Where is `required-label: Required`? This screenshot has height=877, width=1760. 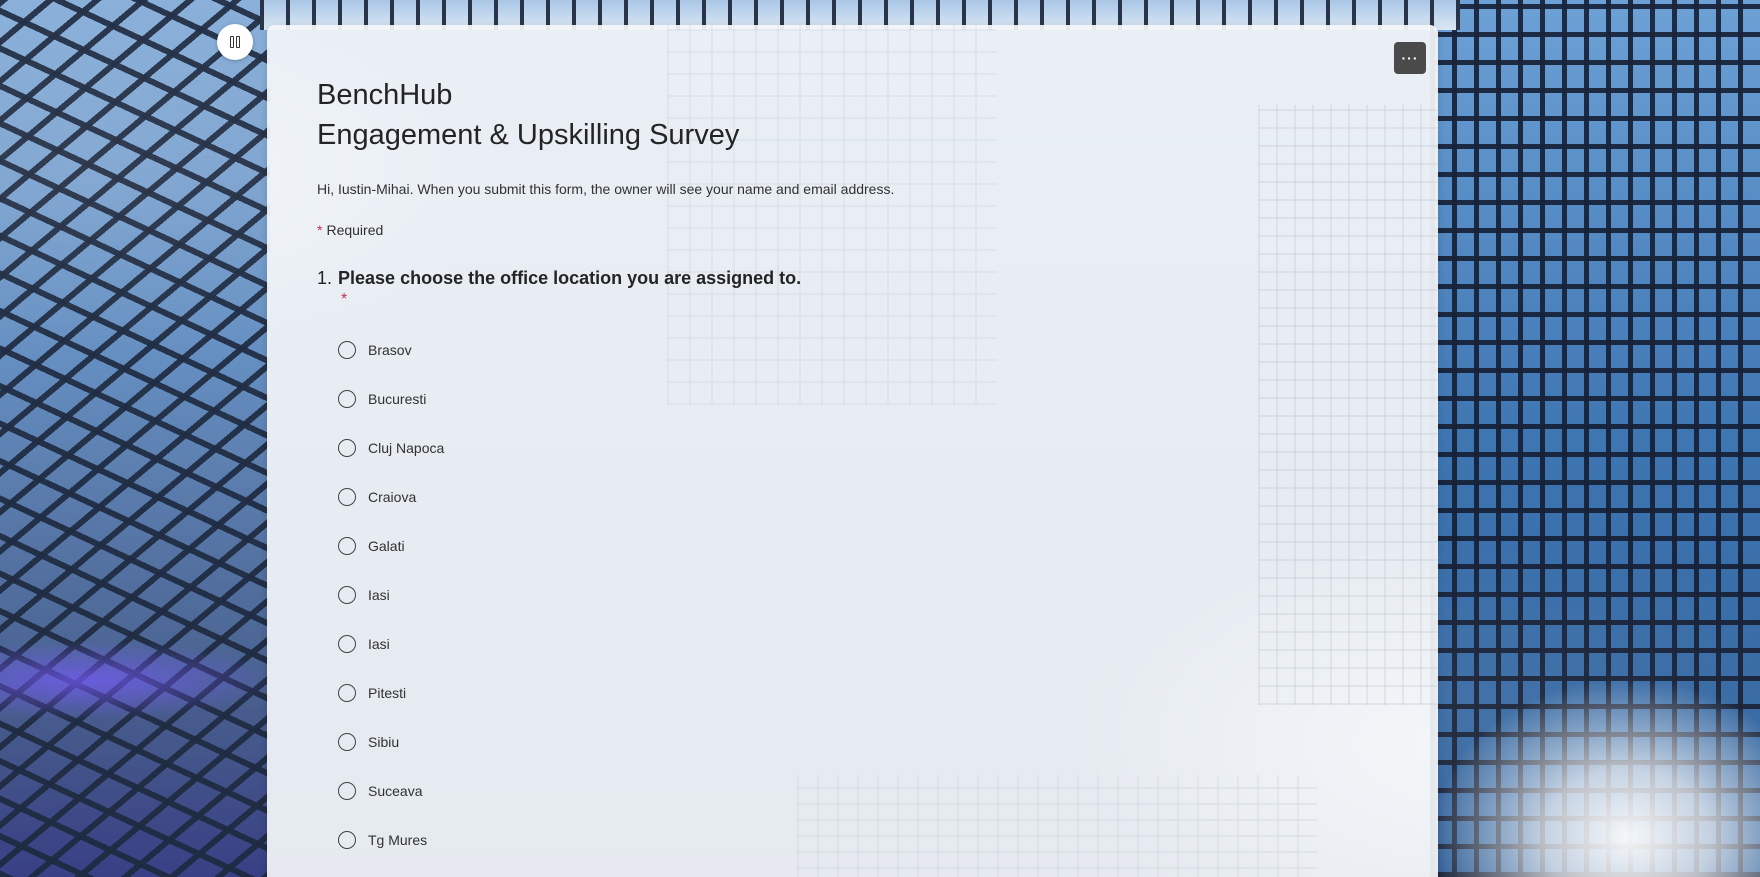 required-label: Required is located at coordinates (355, 230).